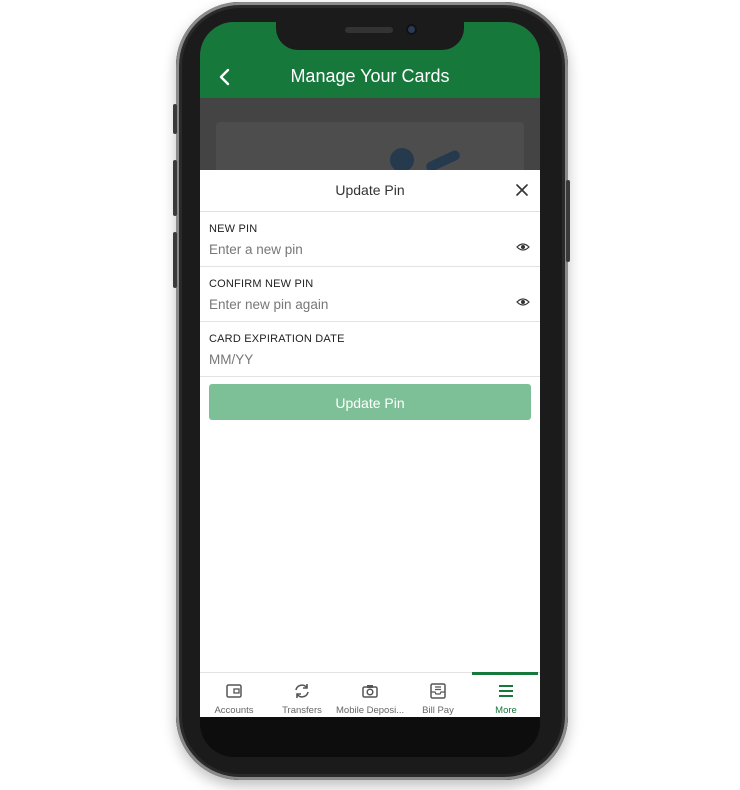  What do you see at coordinates (234, 710) in the screenshot?
I see `tab-label: Accounts` at bounding box center [234, 710].